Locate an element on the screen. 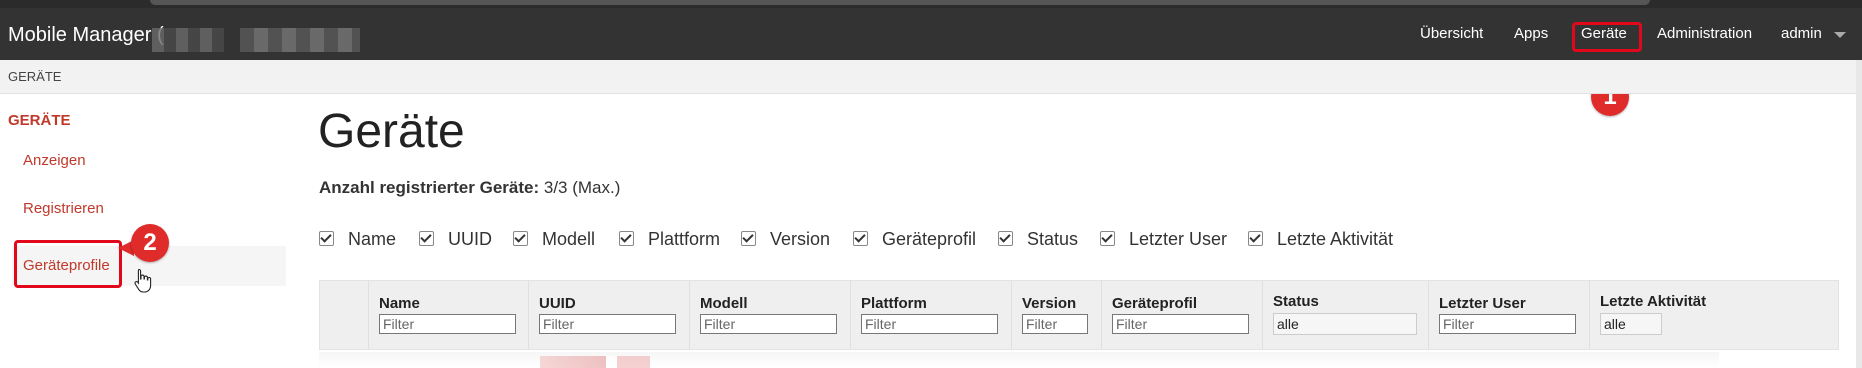 This screenshot has height=368, width=1862. filter-input-modell is located at coordinates (768, 324).